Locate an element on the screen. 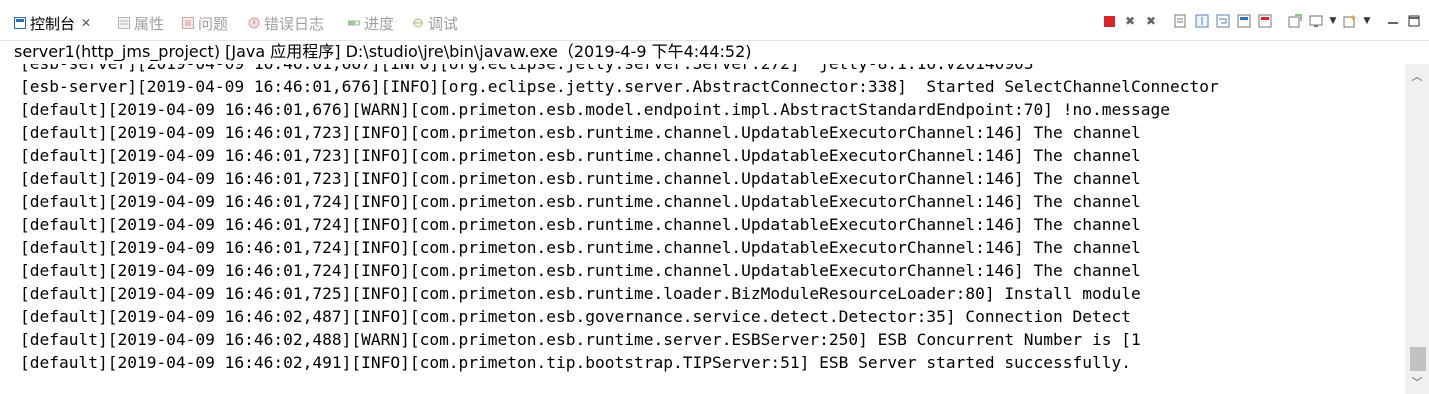  tab-label: 控制台 is located at coordinates (53, 23).